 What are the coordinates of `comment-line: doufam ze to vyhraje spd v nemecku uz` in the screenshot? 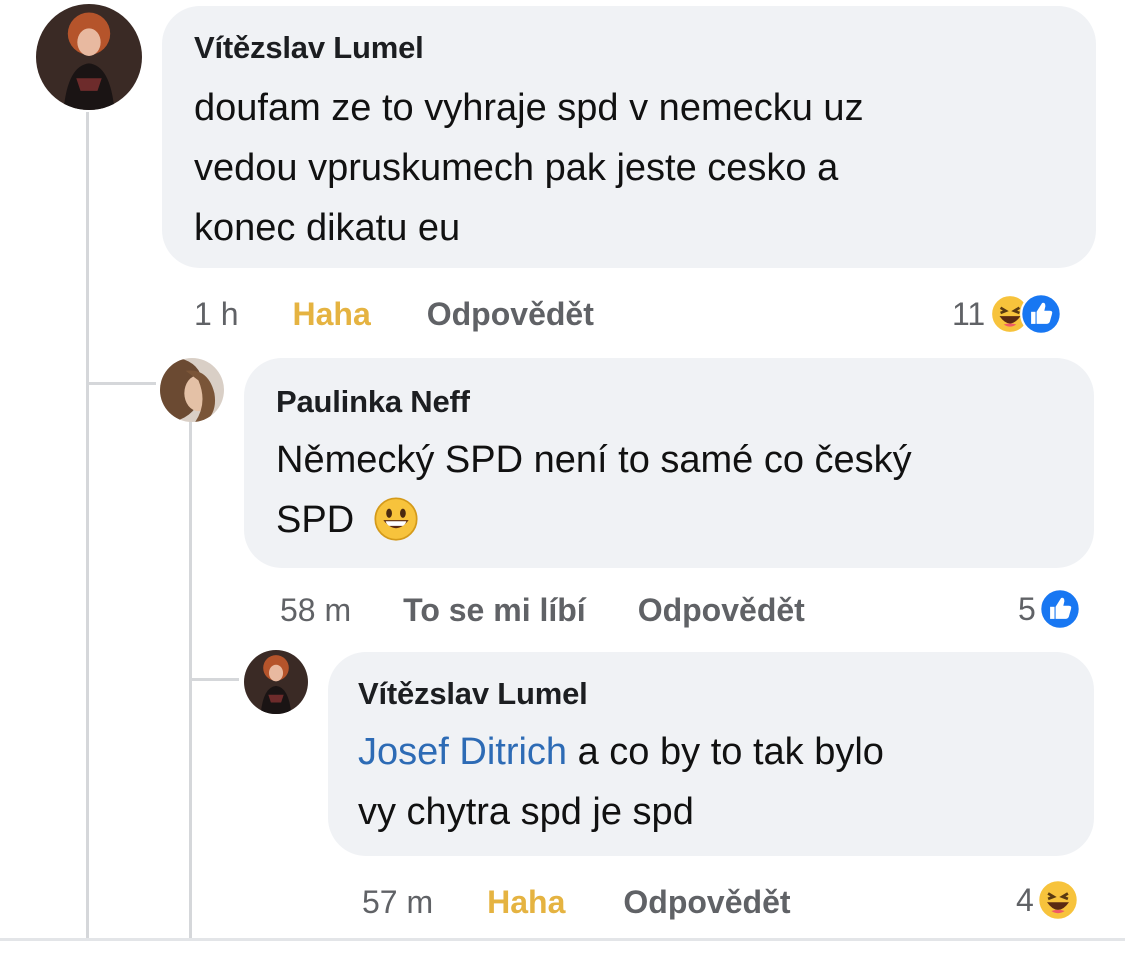 It's located at (529, 108).